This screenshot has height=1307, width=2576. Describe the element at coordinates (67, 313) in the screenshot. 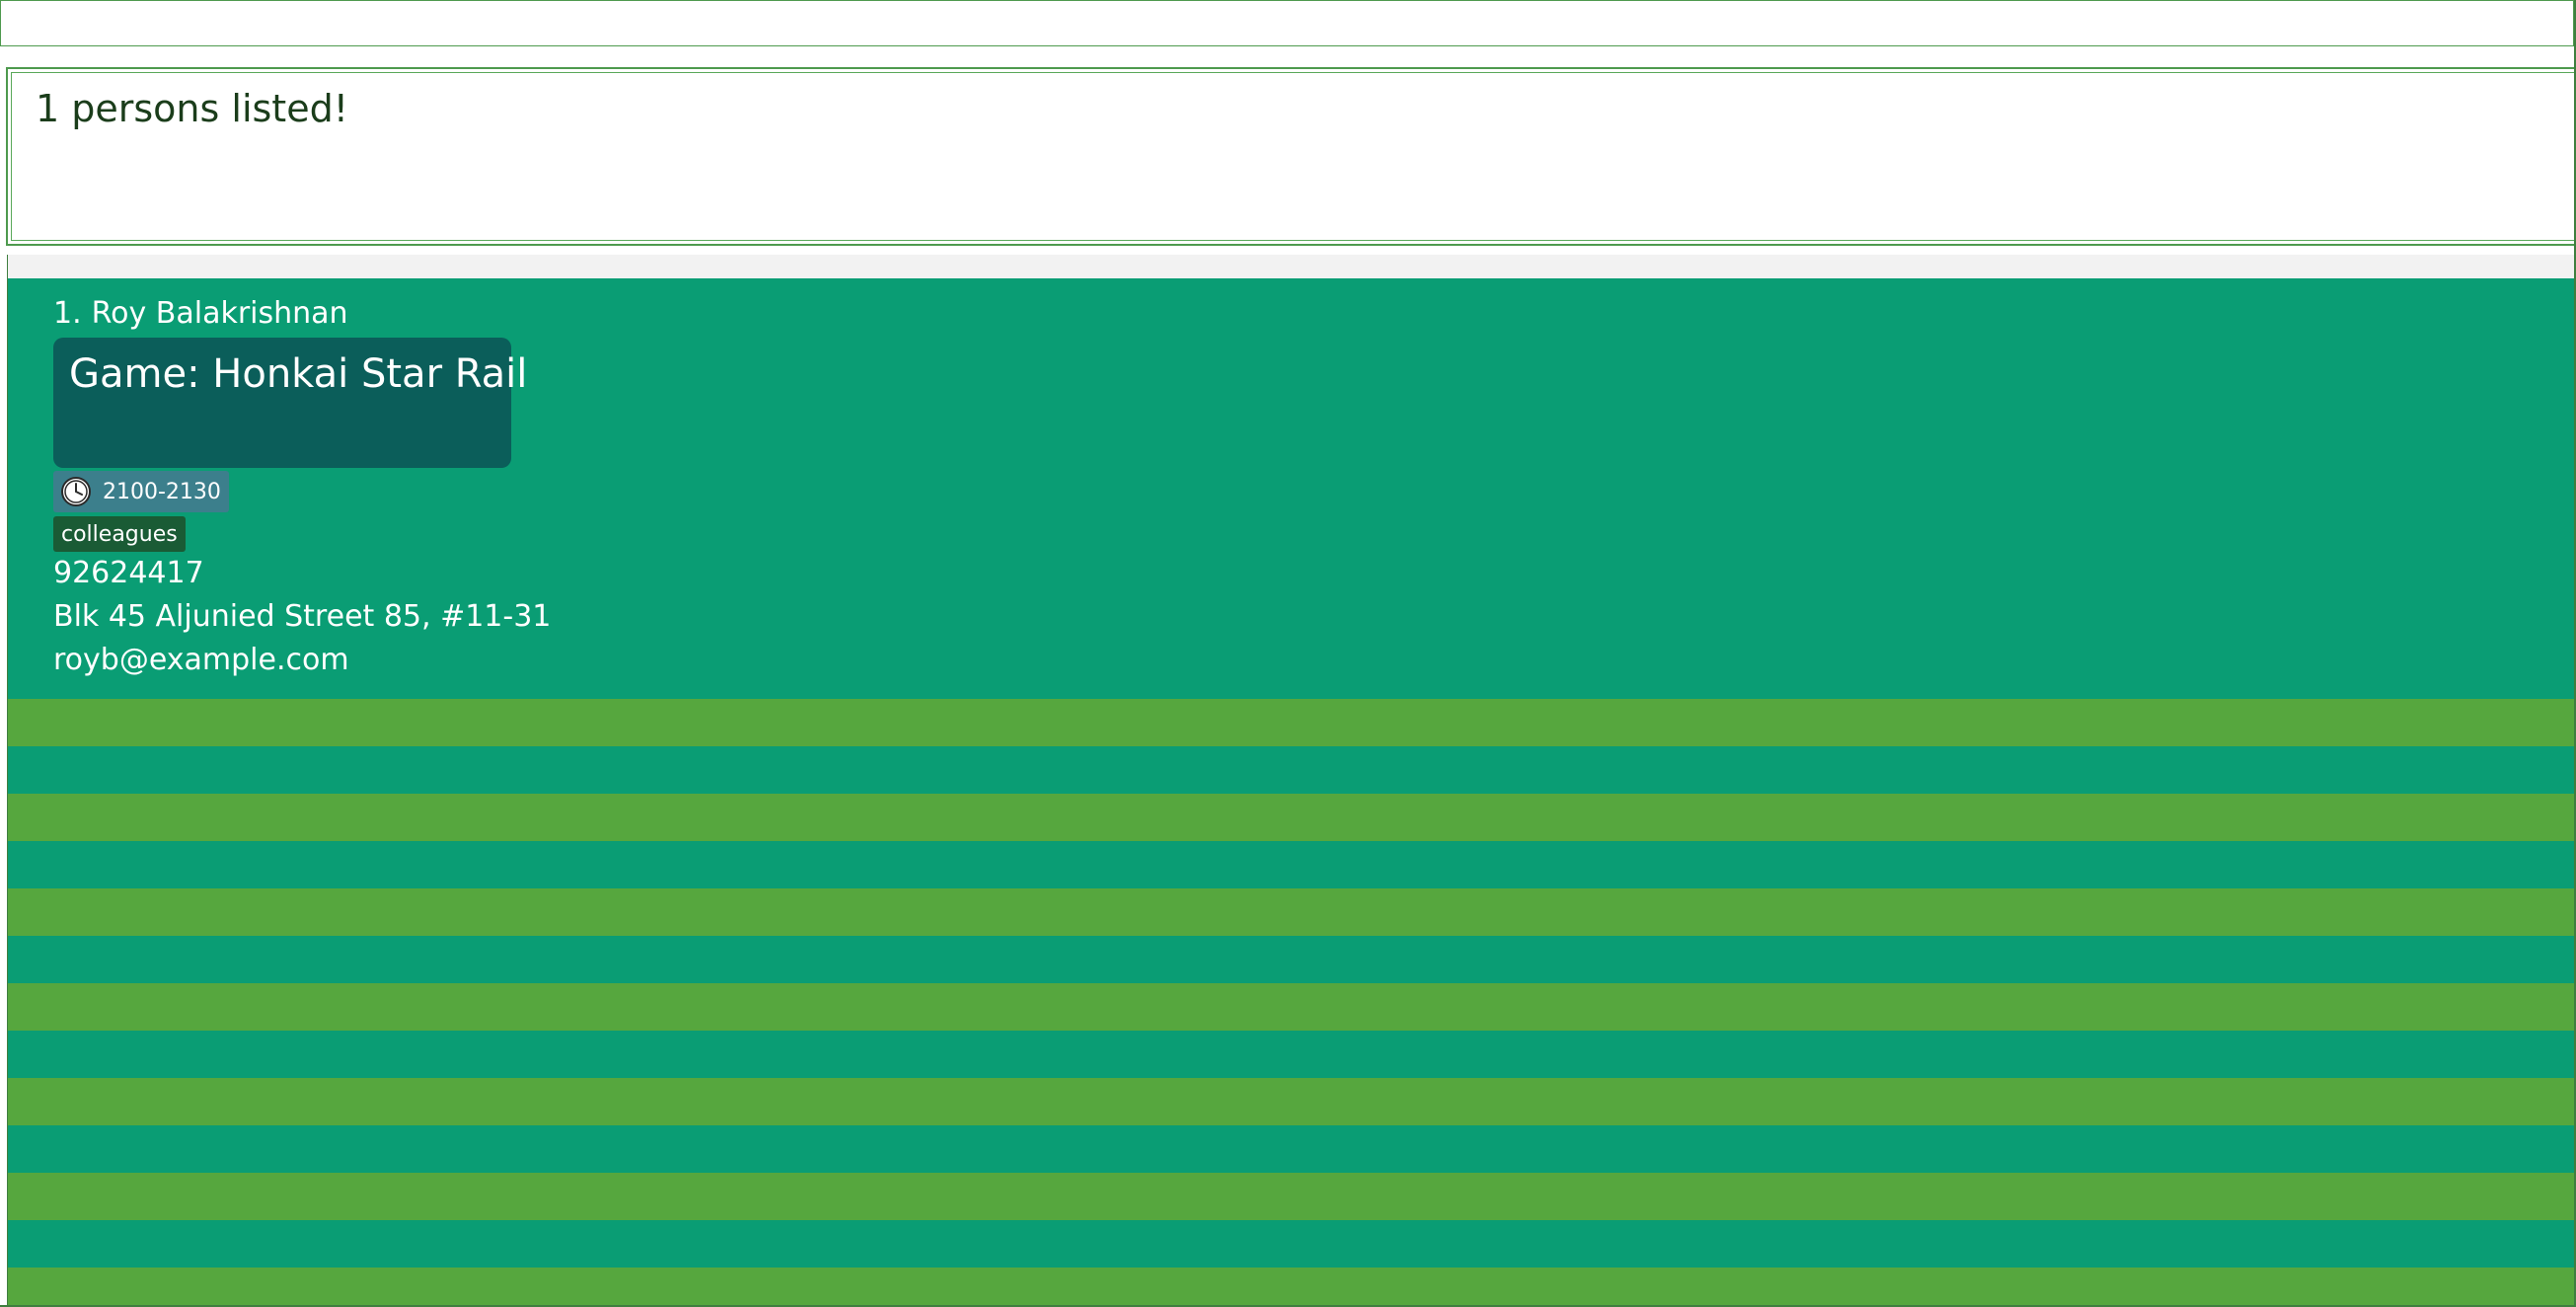

I see `person-index: 1.` at that location.